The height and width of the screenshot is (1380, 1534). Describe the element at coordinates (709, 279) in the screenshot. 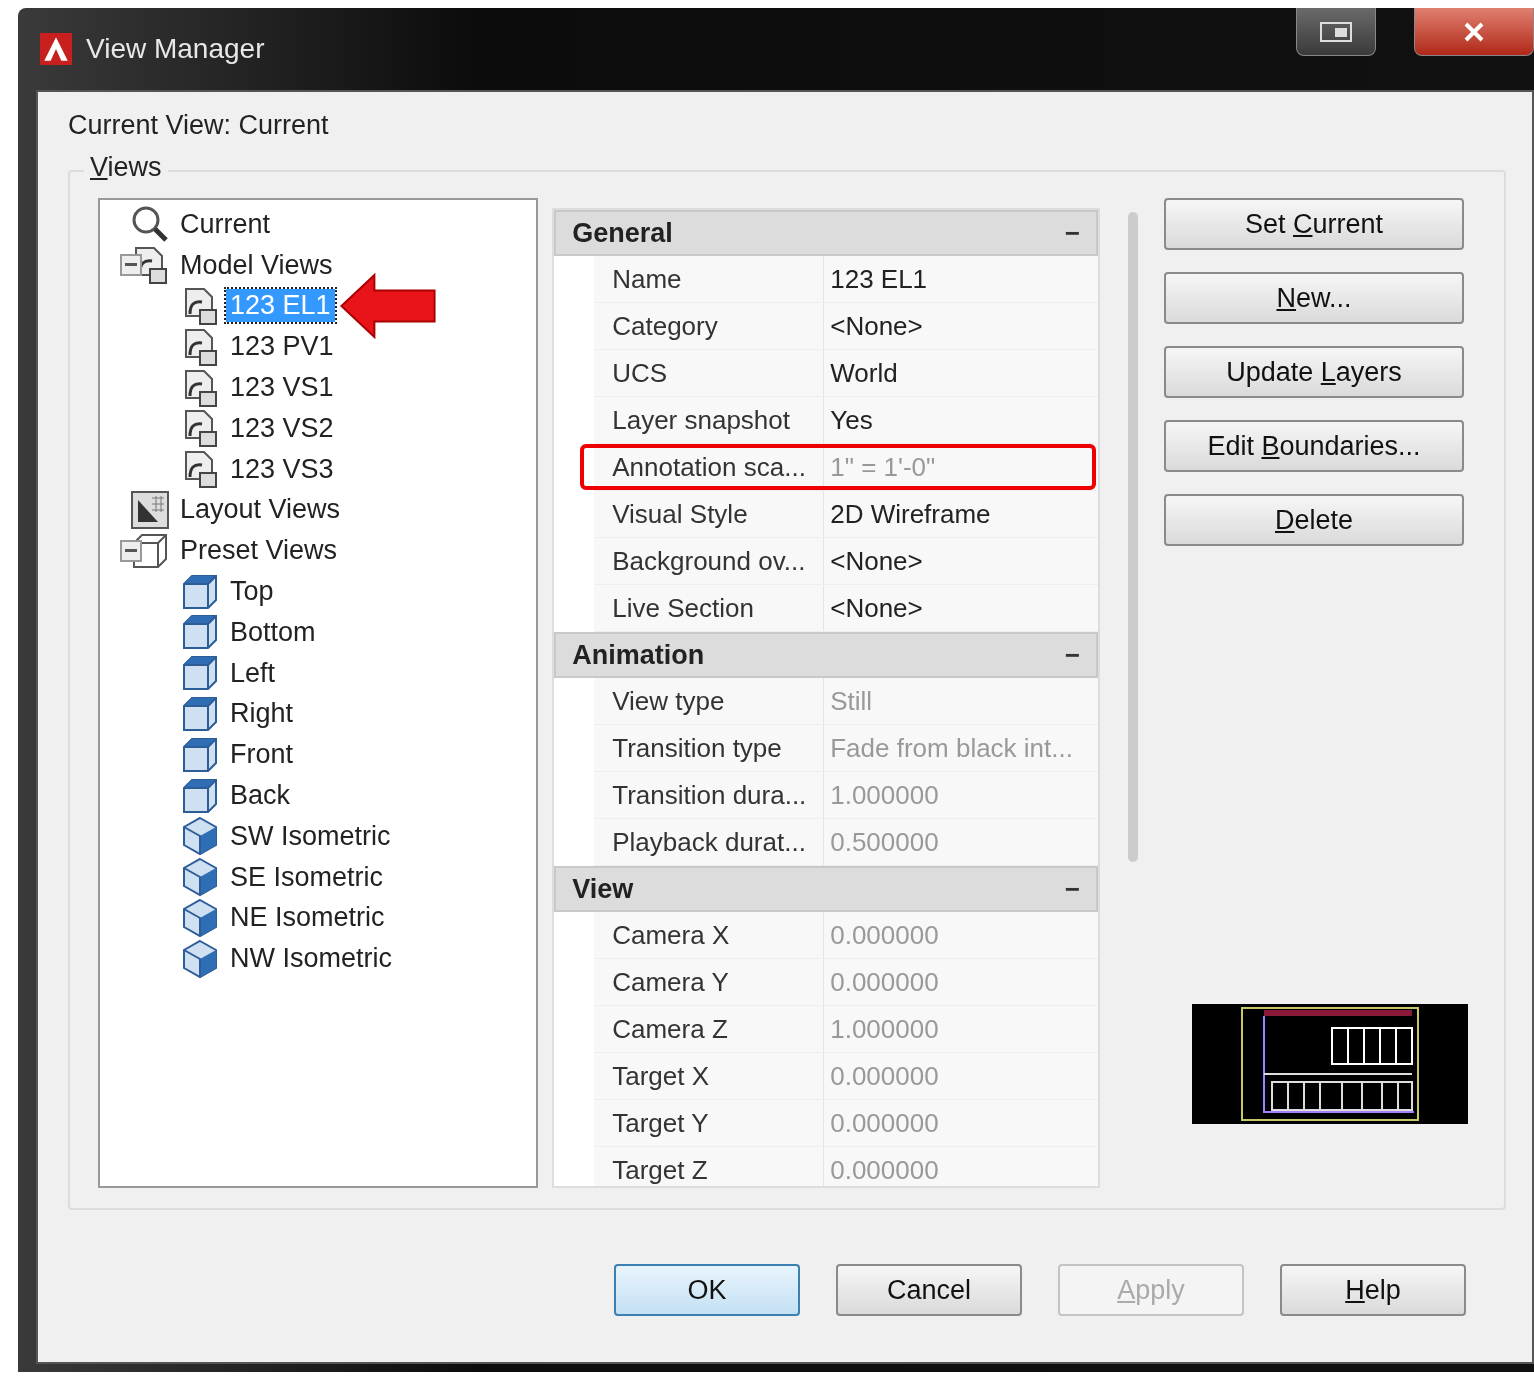

I see `property-name: Name` at that location.